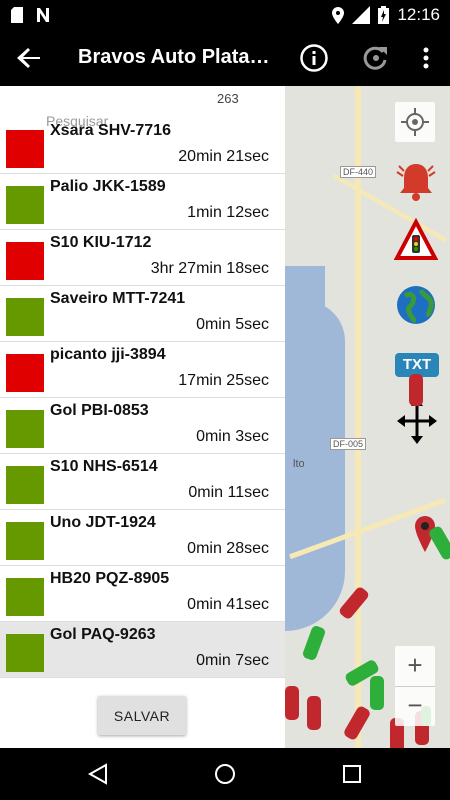 Image resolution: width=450 pixels, height=800 pixels. I want to click on vehicle-elapsed-time: 20min 21sec, so click(223, 156).